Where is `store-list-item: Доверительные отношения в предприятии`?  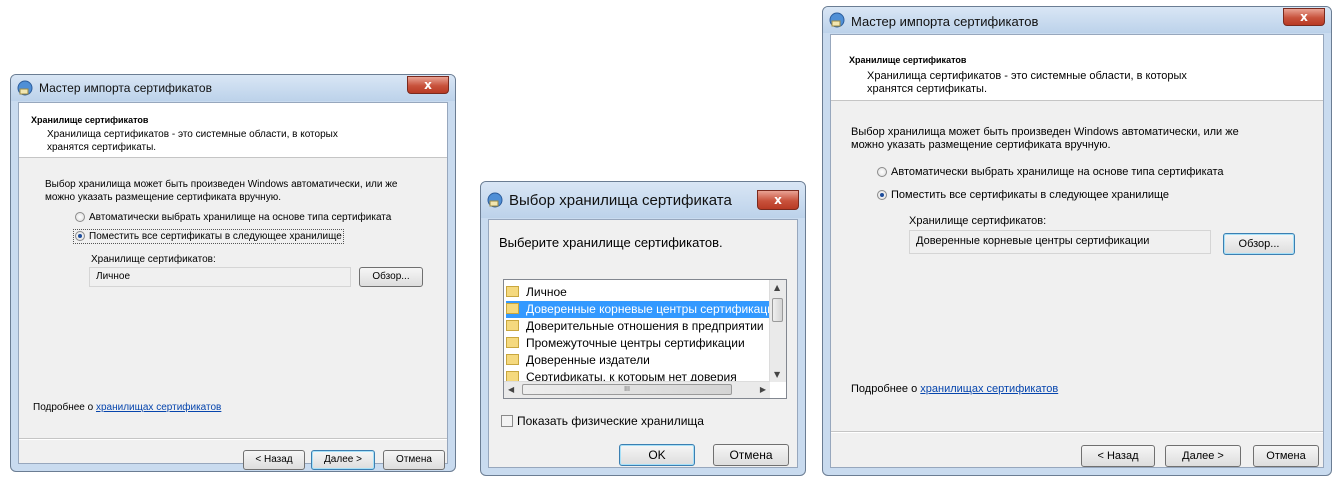 store-list-item: Доверительные отношения в предприятии is located at coordinates (638, 326).